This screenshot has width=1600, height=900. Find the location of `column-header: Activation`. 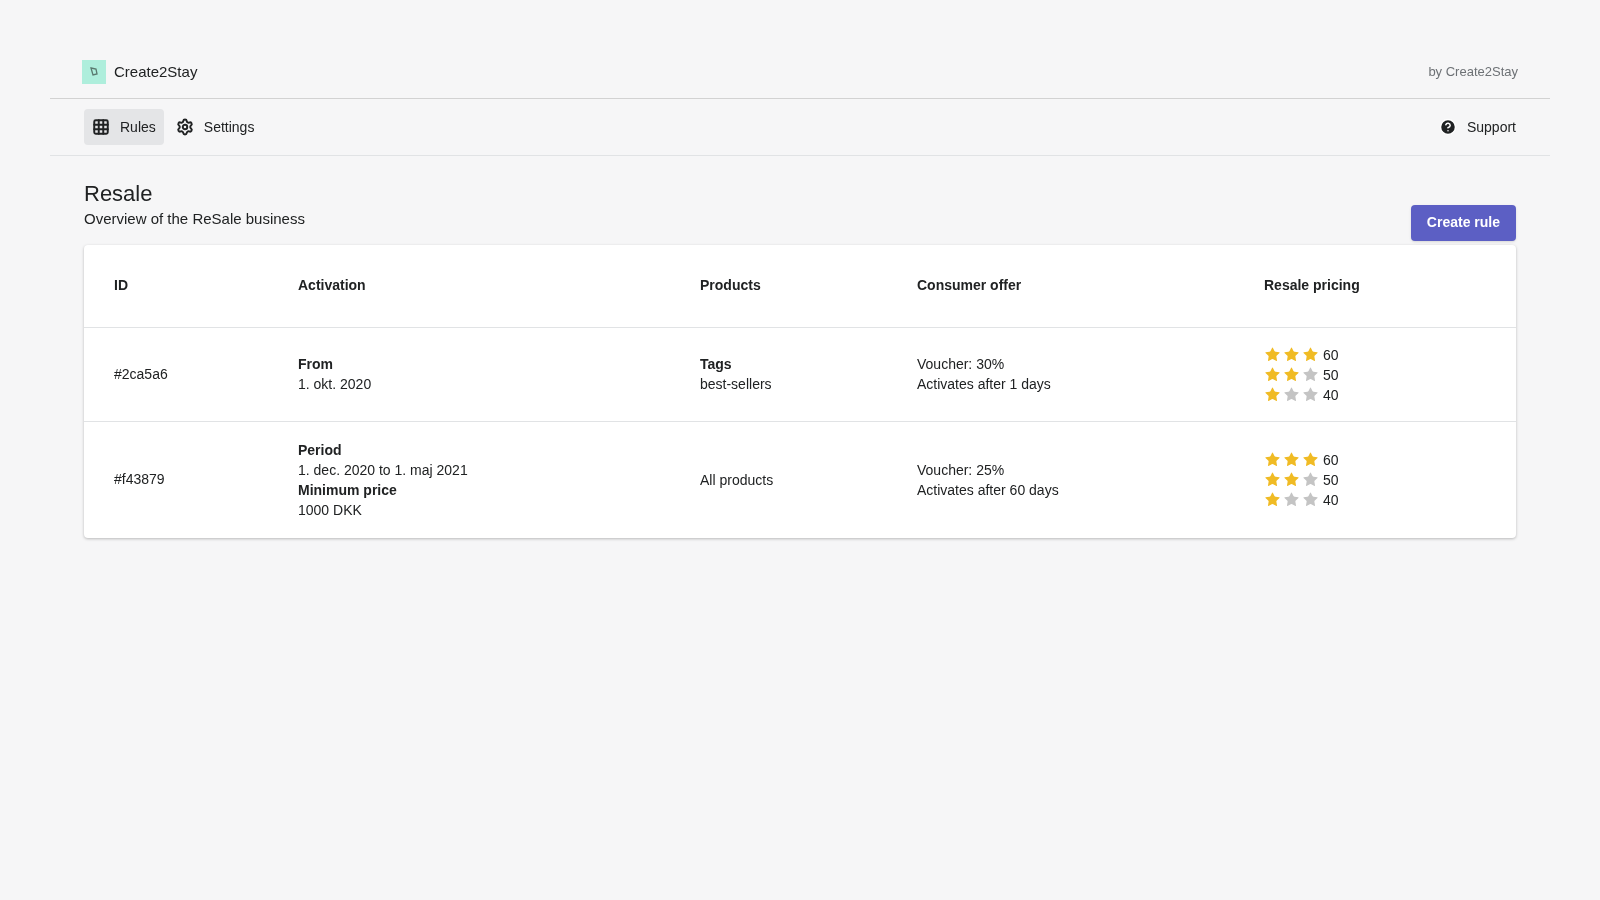

column-header: Activation is located at coordinates (332, 285).